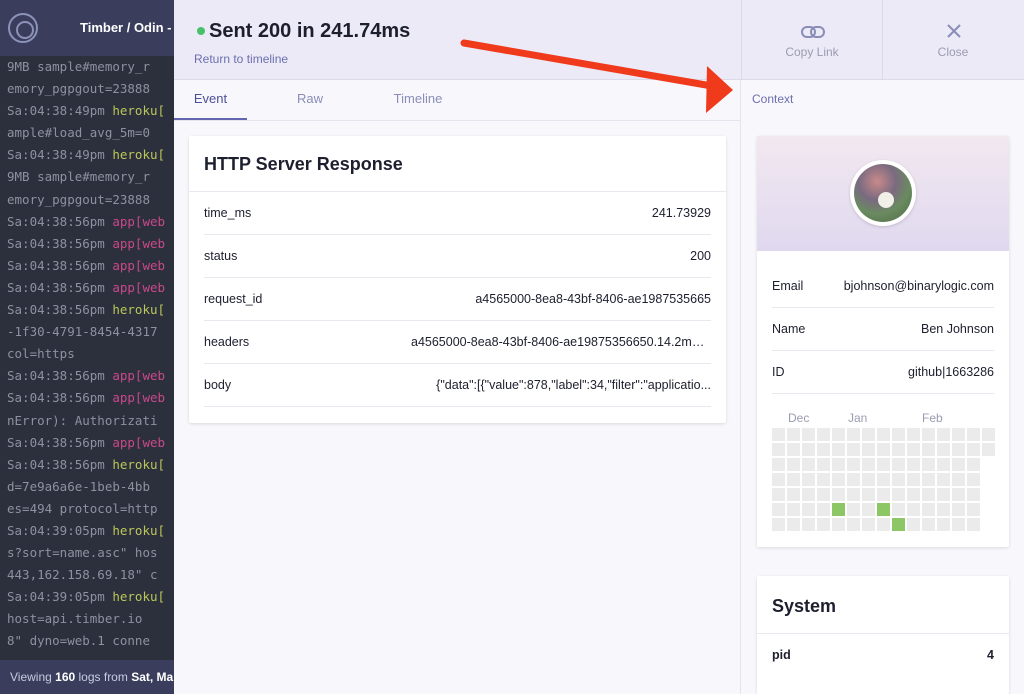  What do you see at coordinates (87, 641) in the screenshot?
I see `log-line: 8" dyno=web.1 conne` at bounding box center [87, 641].